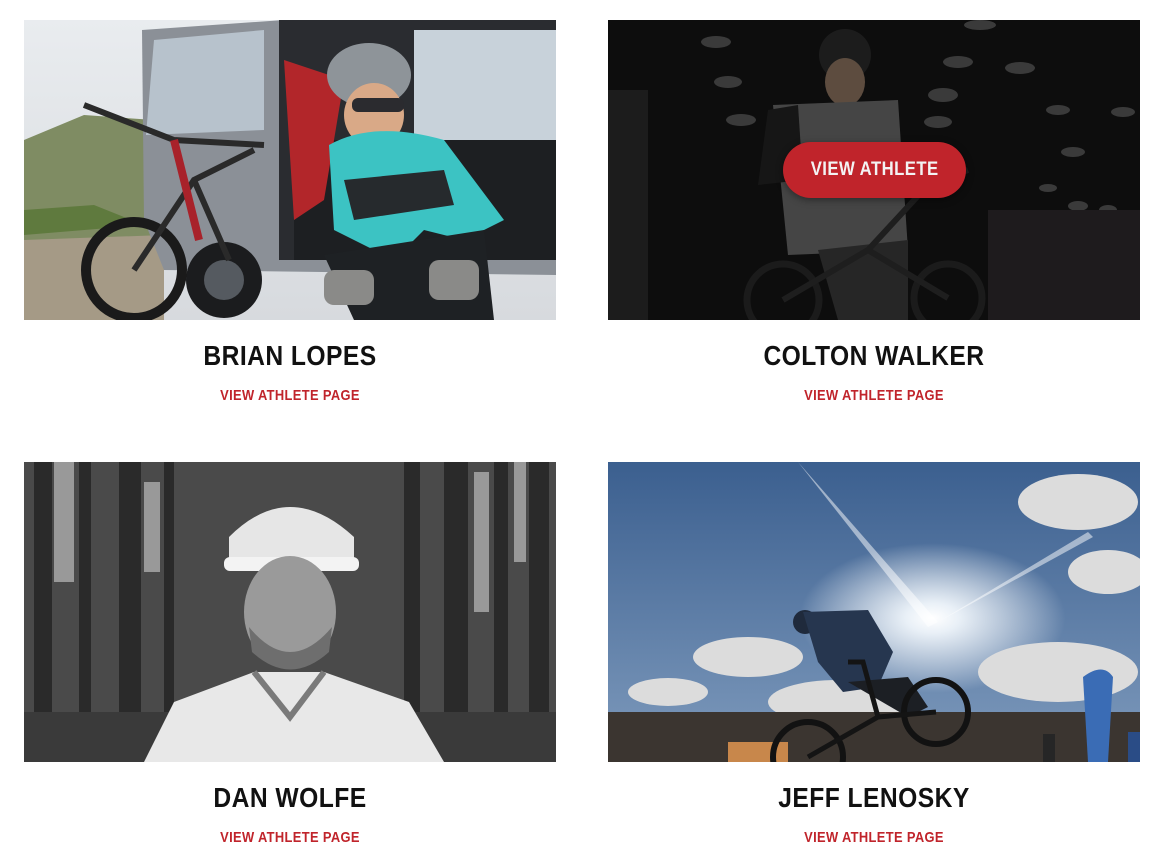  Describe the element at coordinates (874, 797) in the screenshot. I see `athlete-name: JEFF LENOSKY` at that location.